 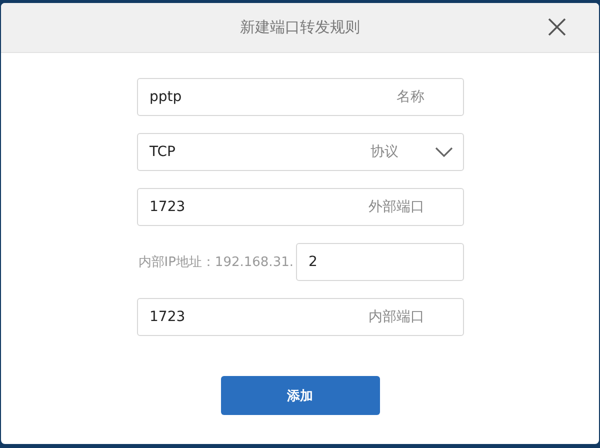 What do you see at coordinates (300, 152) in the screenshot?
I see `protocol-select: TCP 协议` at bounding box center [300, 152].